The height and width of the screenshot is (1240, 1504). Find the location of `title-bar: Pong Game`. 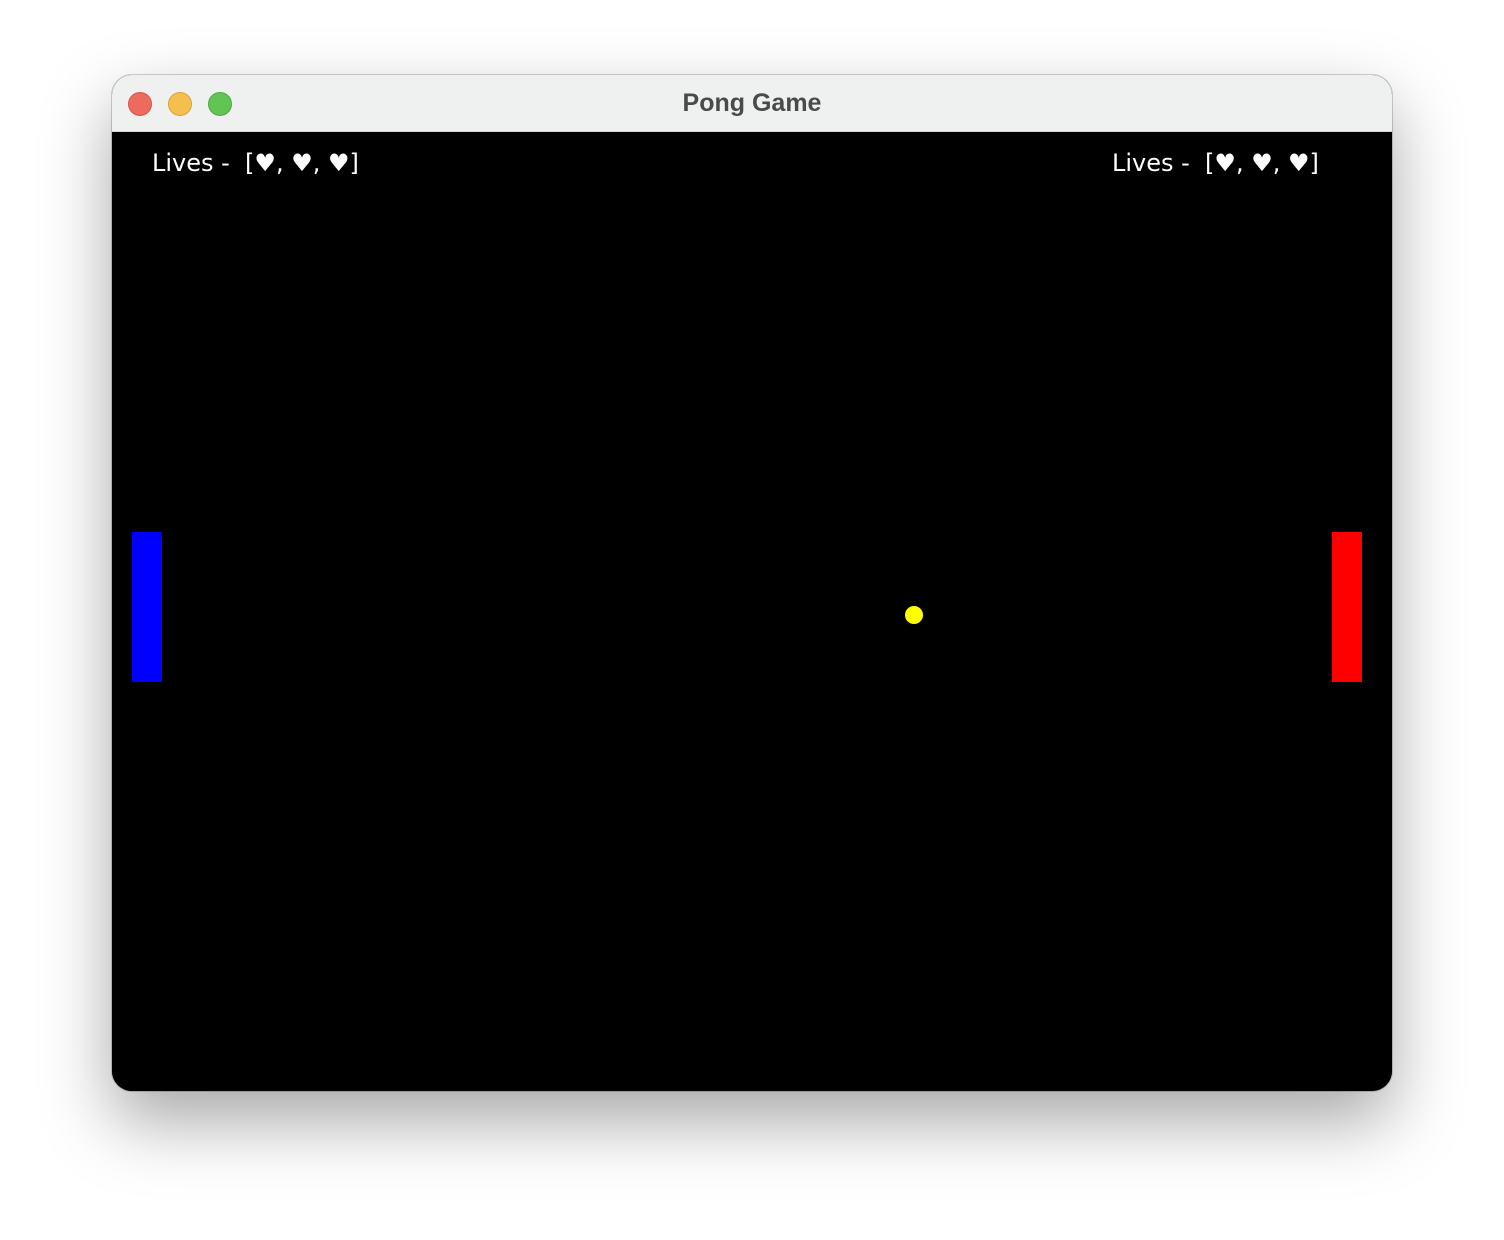

title-bar: Pong Game is located at coordinates (752, 103).